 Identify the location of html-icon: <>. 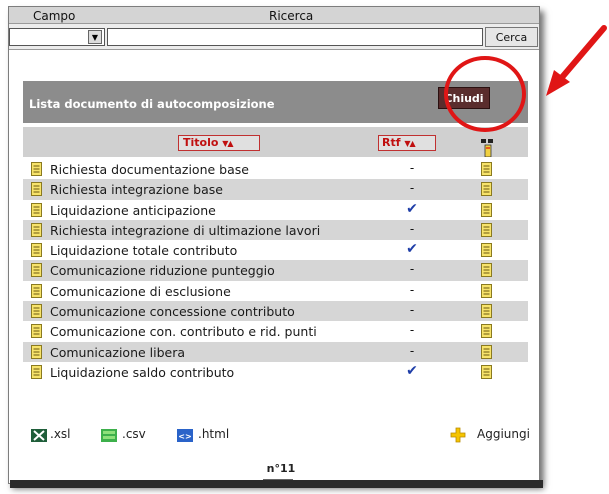
(185, 435).